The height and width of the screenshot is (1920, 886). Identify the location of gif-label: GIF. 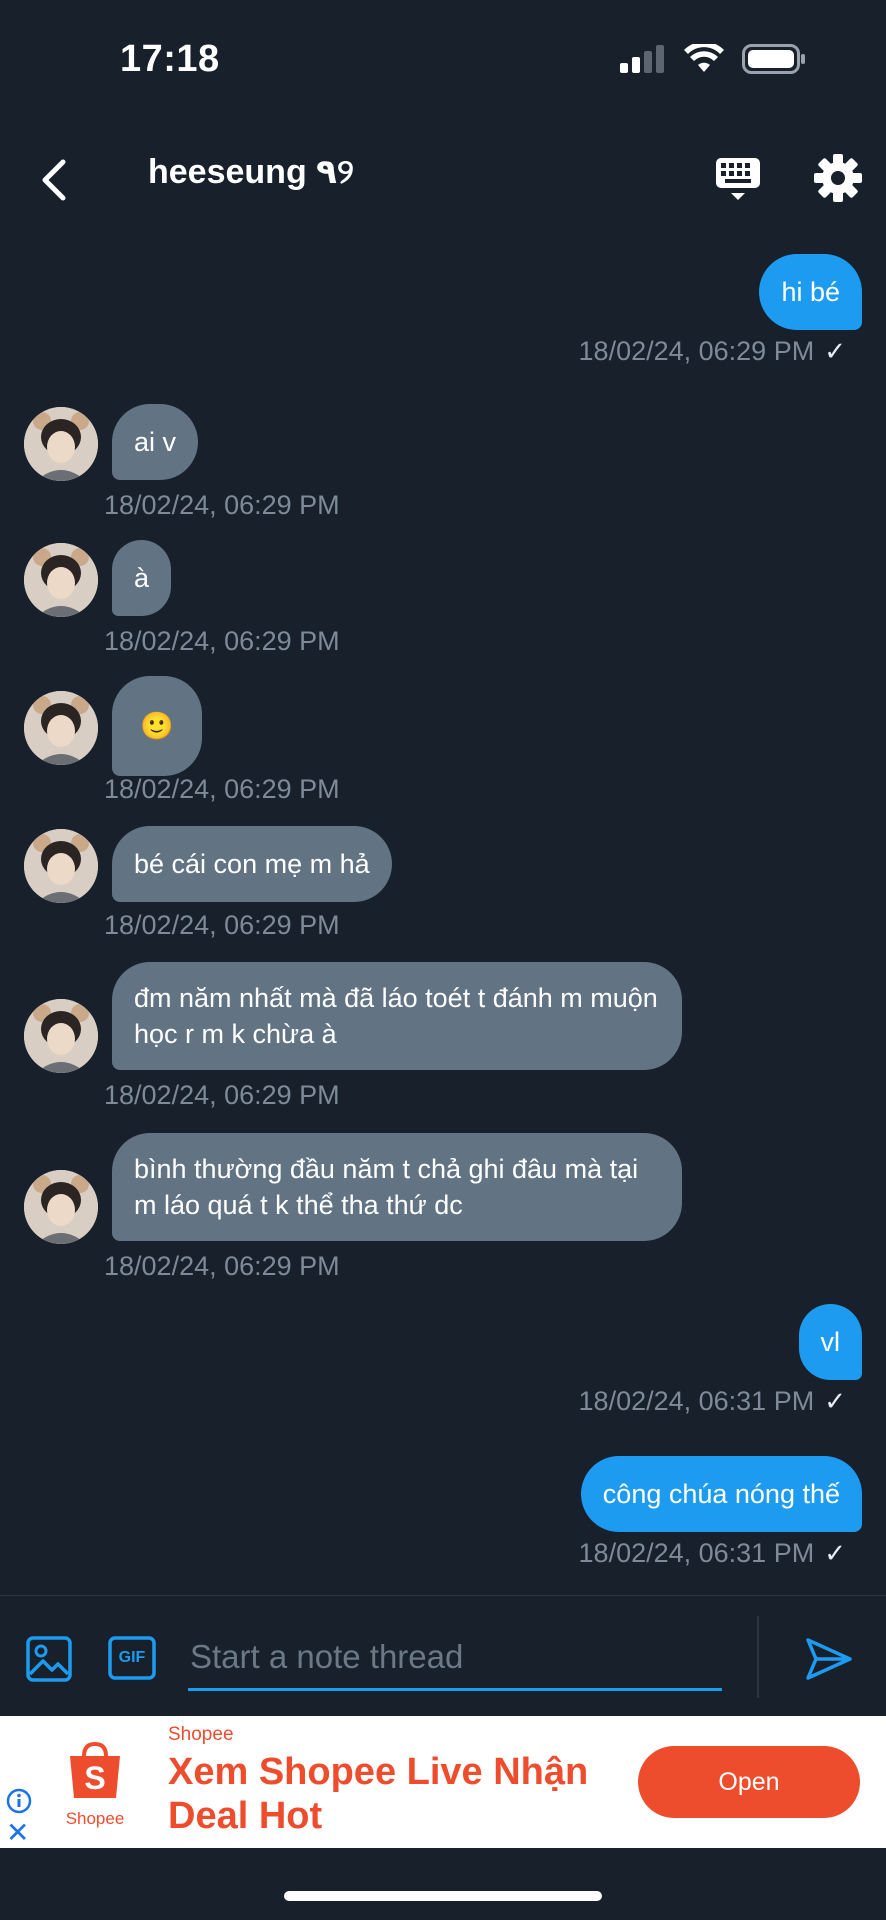
(132, 1657).